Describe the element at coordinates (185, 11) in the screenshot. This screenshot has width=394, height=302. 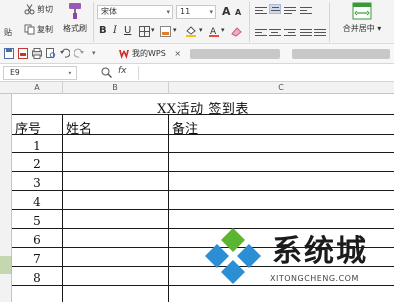
I see `font-size-value: 11` at that location.